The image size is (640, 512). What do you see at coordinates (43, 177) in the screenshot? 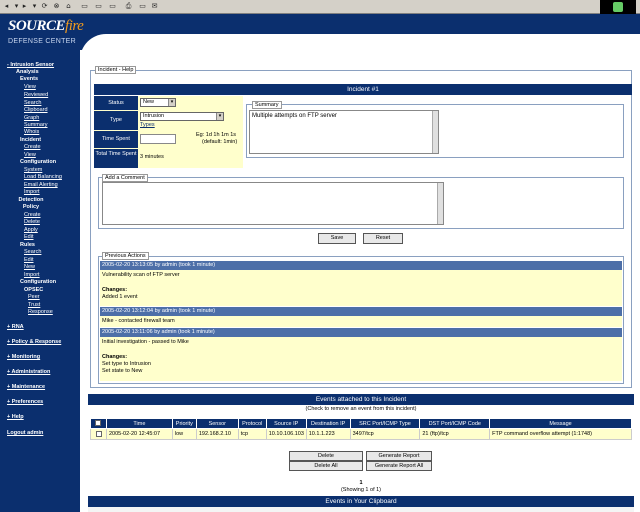
I see `nav-load-balancing: Load Balancing` at bounding box center [43, 177].